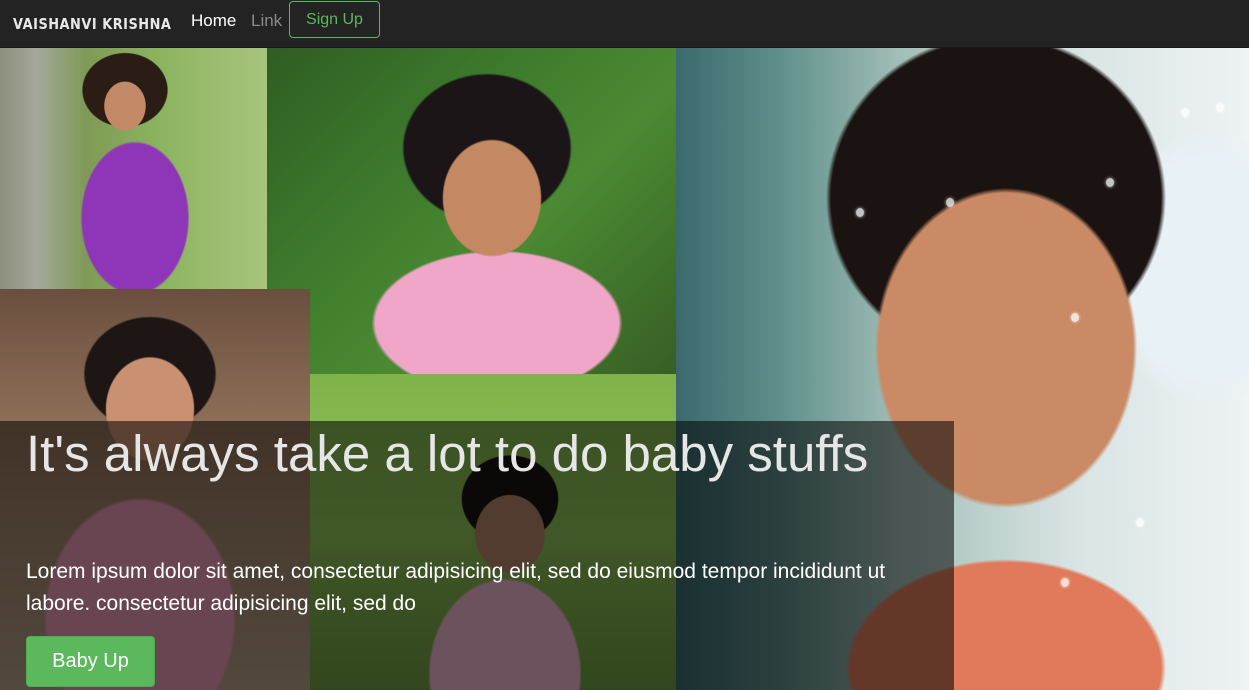  Describe the element at coordinates (92, 24) in the screenshot. I see `brand-logo: VAISHANVI KRISHNA` at that location.